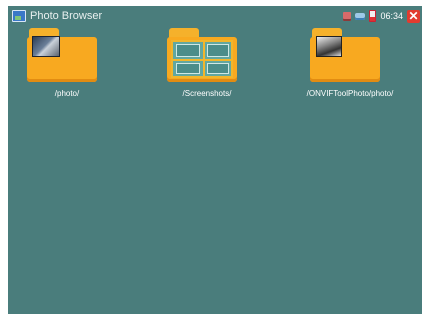 This screenshot has width=430, height=320. Describe the element at coordinates (46, 46) in the screenshot. I see `photo-thumbnail` at that location.